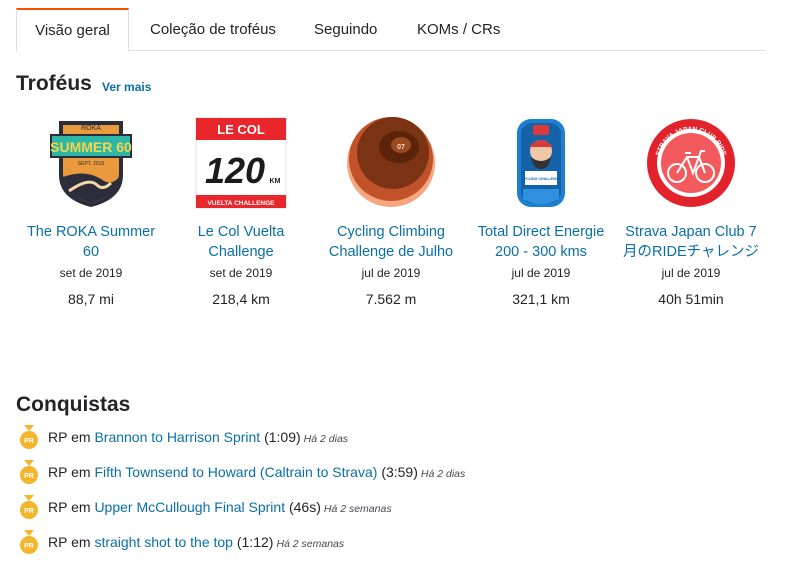 The height and width of the screenshot is (576, 785). What do you see at coordinates (235, 170) in the screenshot?
I see `svg-text: 120` at bounding box center [235, 170].